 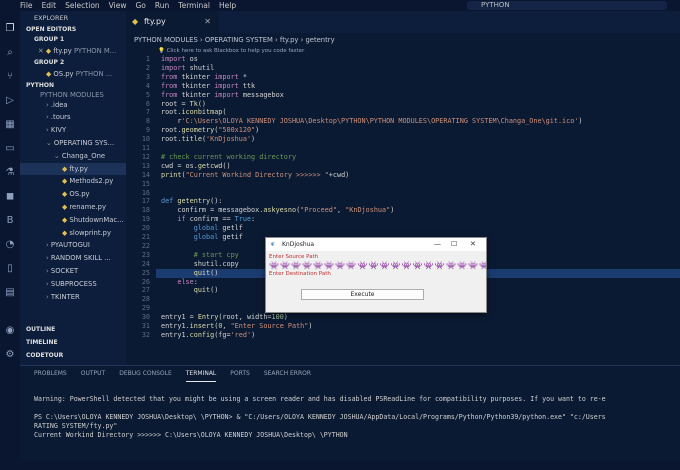 I want to click on files-icon: ❐, so click(x=10, y=29).